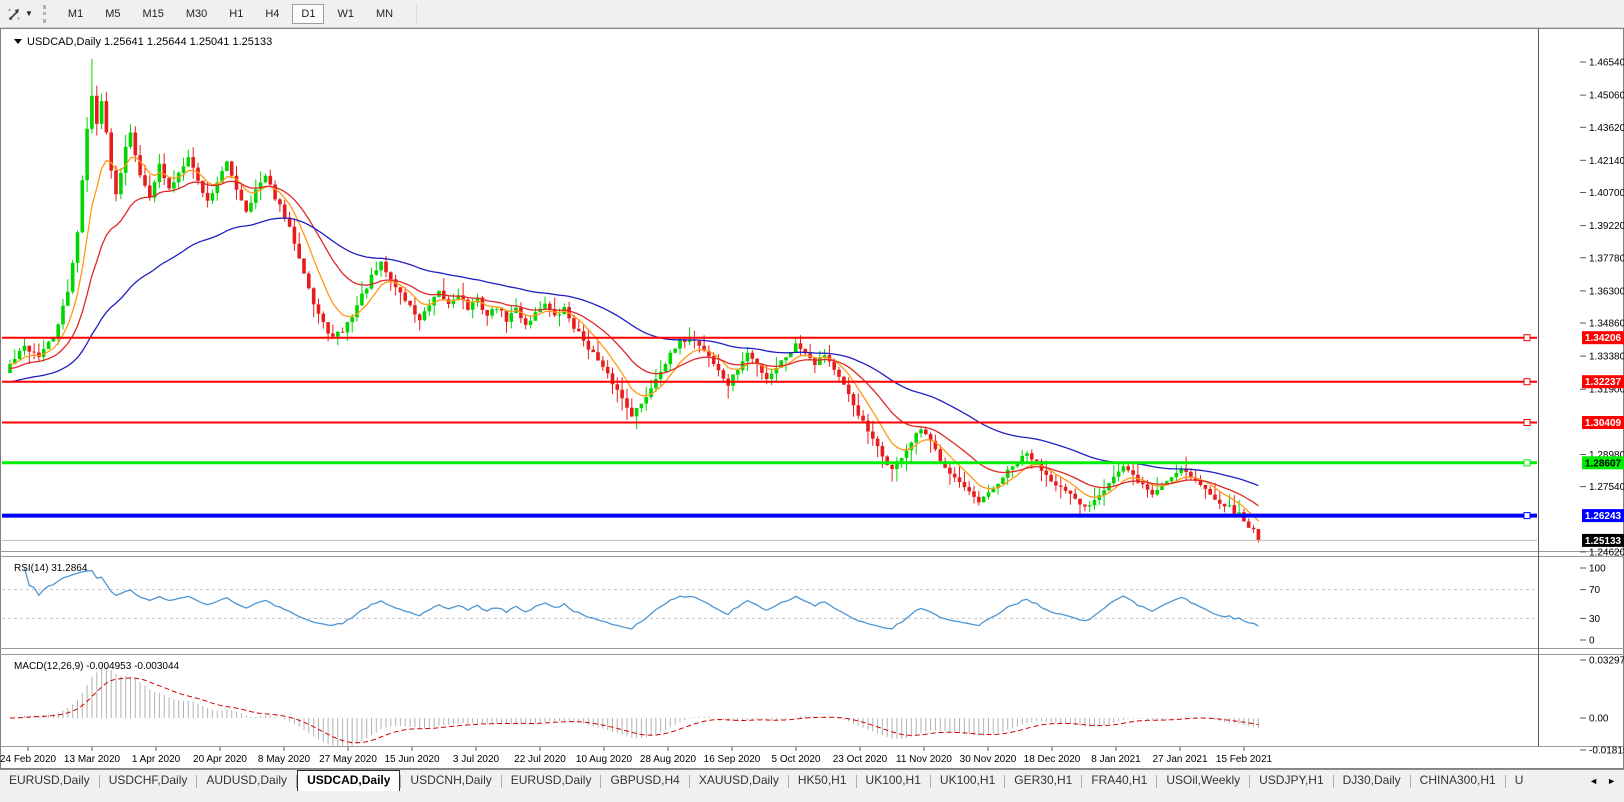 The image size is (1624, 802). Describe the element at coordinates (1606, 487) in the screenshot. I see `price-axis-label: 1.27540` at that location.